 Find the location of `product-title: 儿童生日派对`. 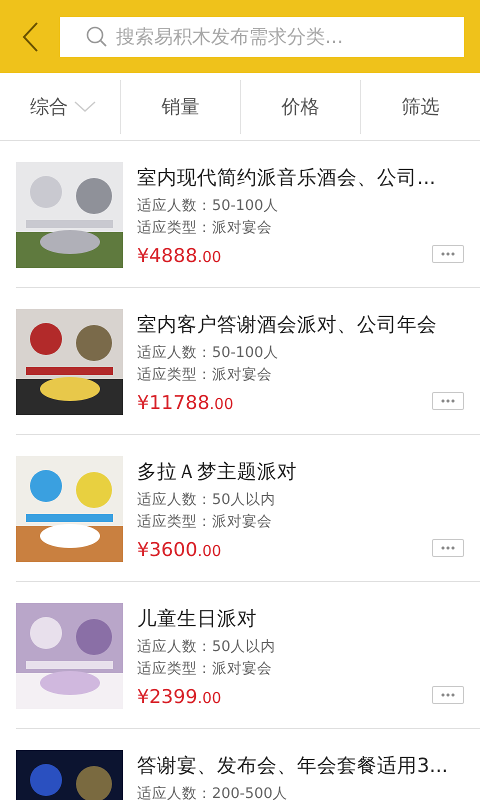

product-title: 儿童生日派对 is located at coordinates (197, 619).